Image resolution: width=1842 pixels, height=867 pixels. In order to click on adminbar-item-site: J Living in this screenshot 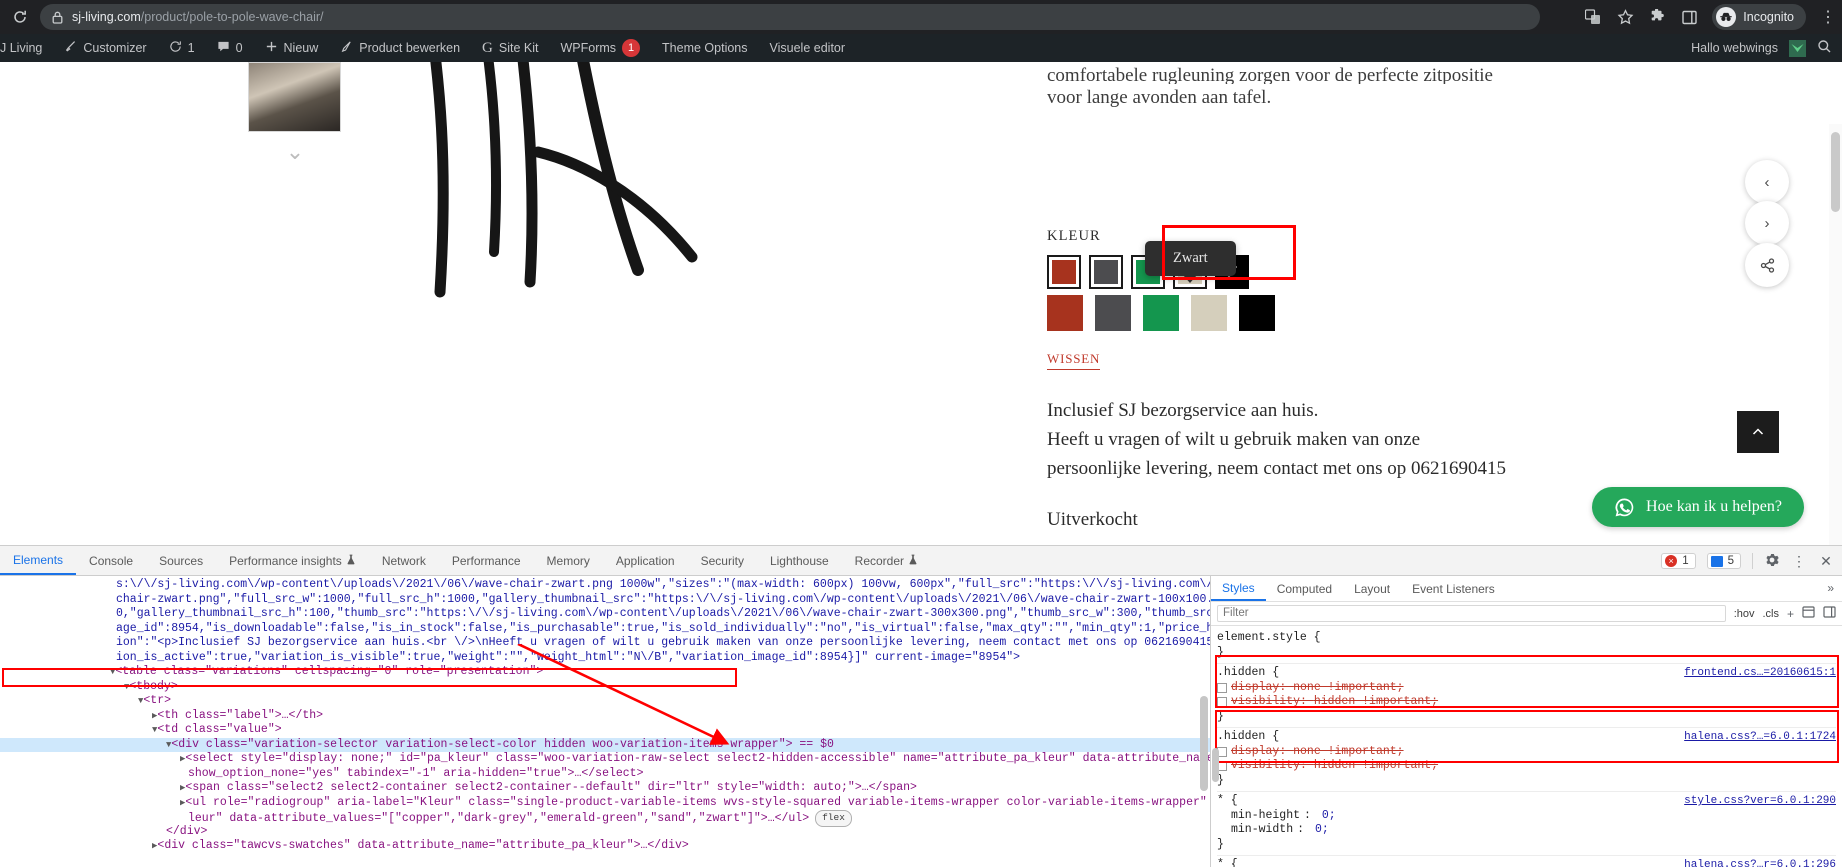, I will do `click(26, 48)`.